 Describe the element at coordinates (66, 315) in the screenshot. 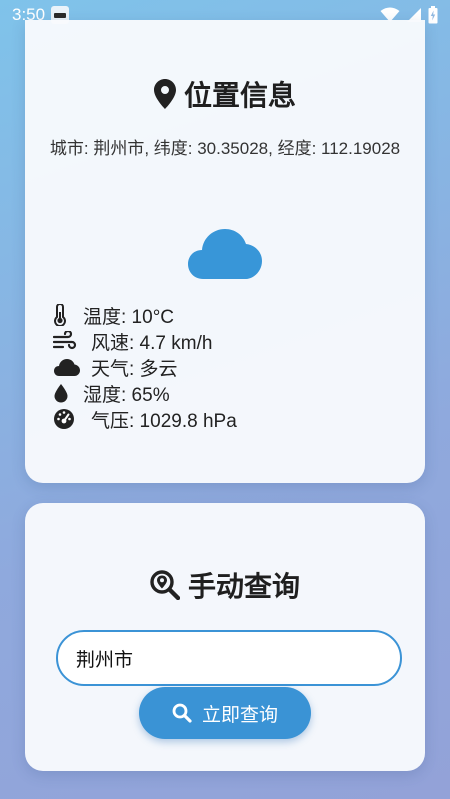

I see `thermometer-icon` at that location.